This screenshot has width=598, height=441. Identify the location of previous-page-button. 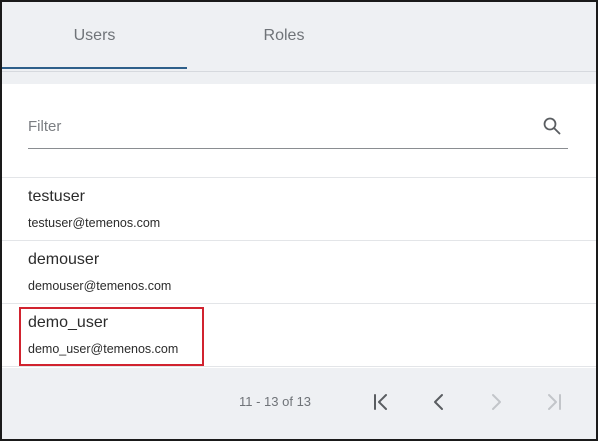
(439, 402).